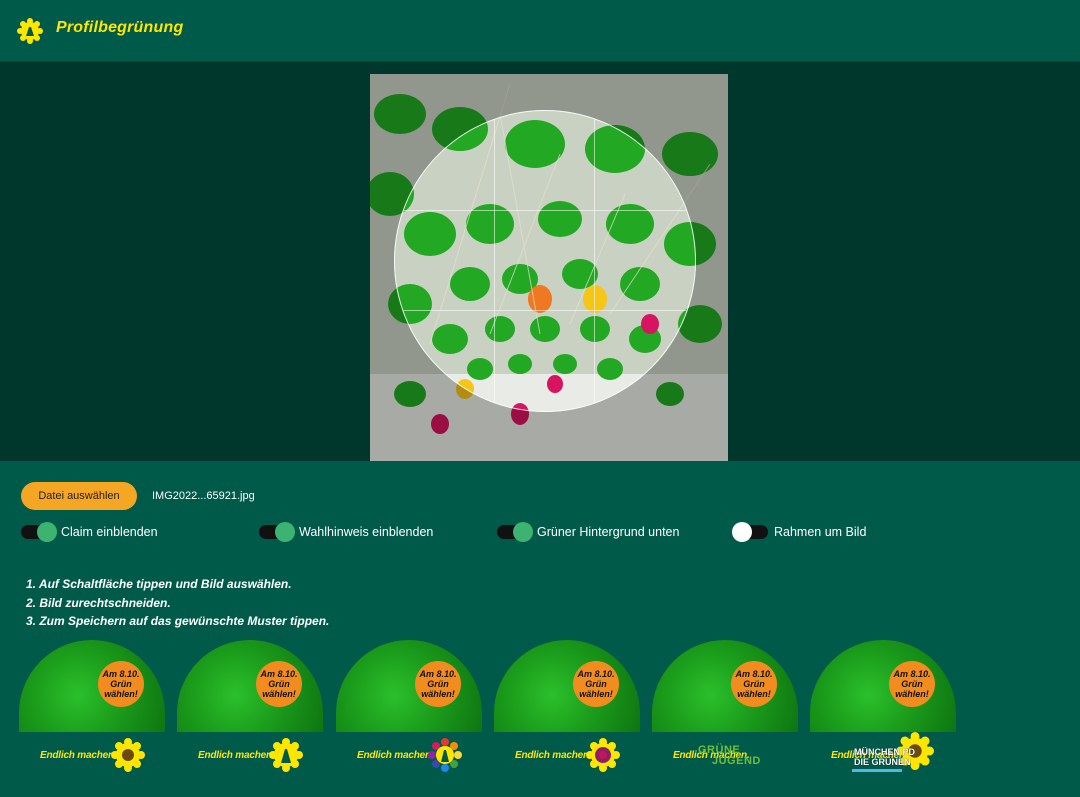 This screenshot has height=797, width=1080. I want to click on toggle-claim: Claim einblenden, so click(89, 532).